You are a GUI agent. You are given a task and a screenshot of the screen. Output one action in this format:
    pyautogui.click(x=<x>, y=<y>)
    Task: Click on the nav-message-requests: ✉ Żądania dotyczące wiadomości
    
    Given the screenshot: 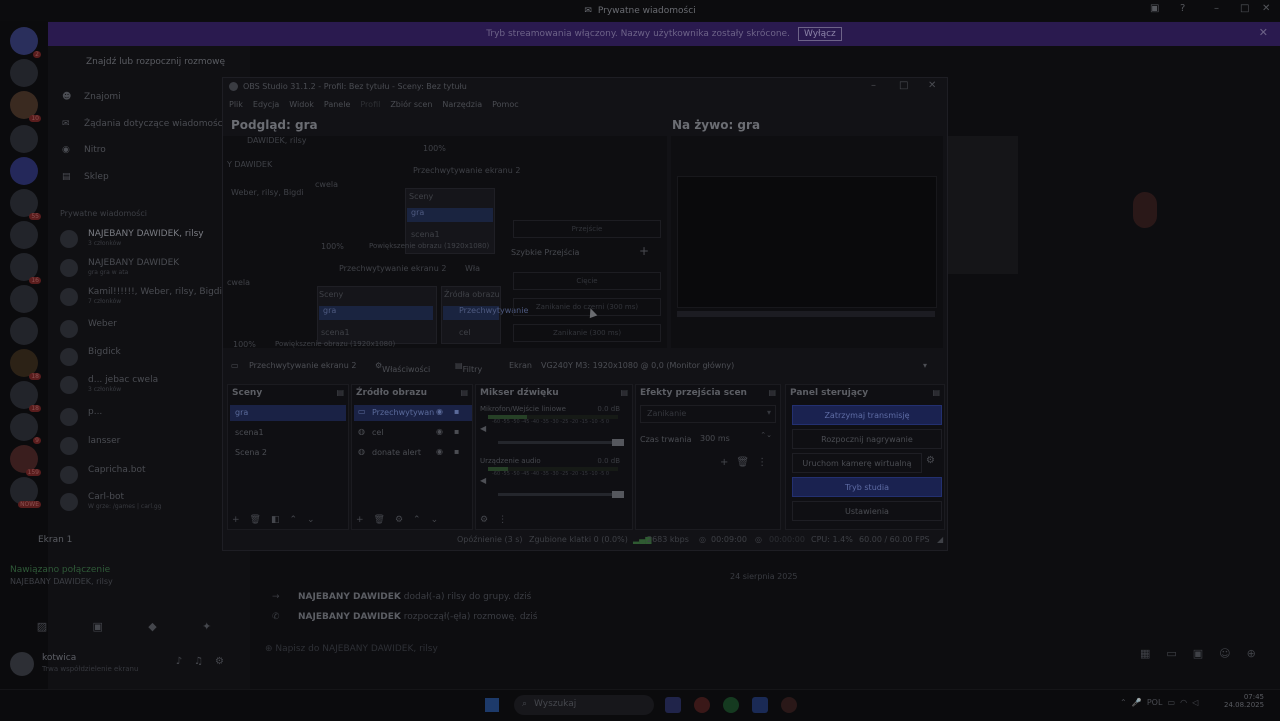 What is the action you would take?
    pyautogui.click(x=143, y=124)
    